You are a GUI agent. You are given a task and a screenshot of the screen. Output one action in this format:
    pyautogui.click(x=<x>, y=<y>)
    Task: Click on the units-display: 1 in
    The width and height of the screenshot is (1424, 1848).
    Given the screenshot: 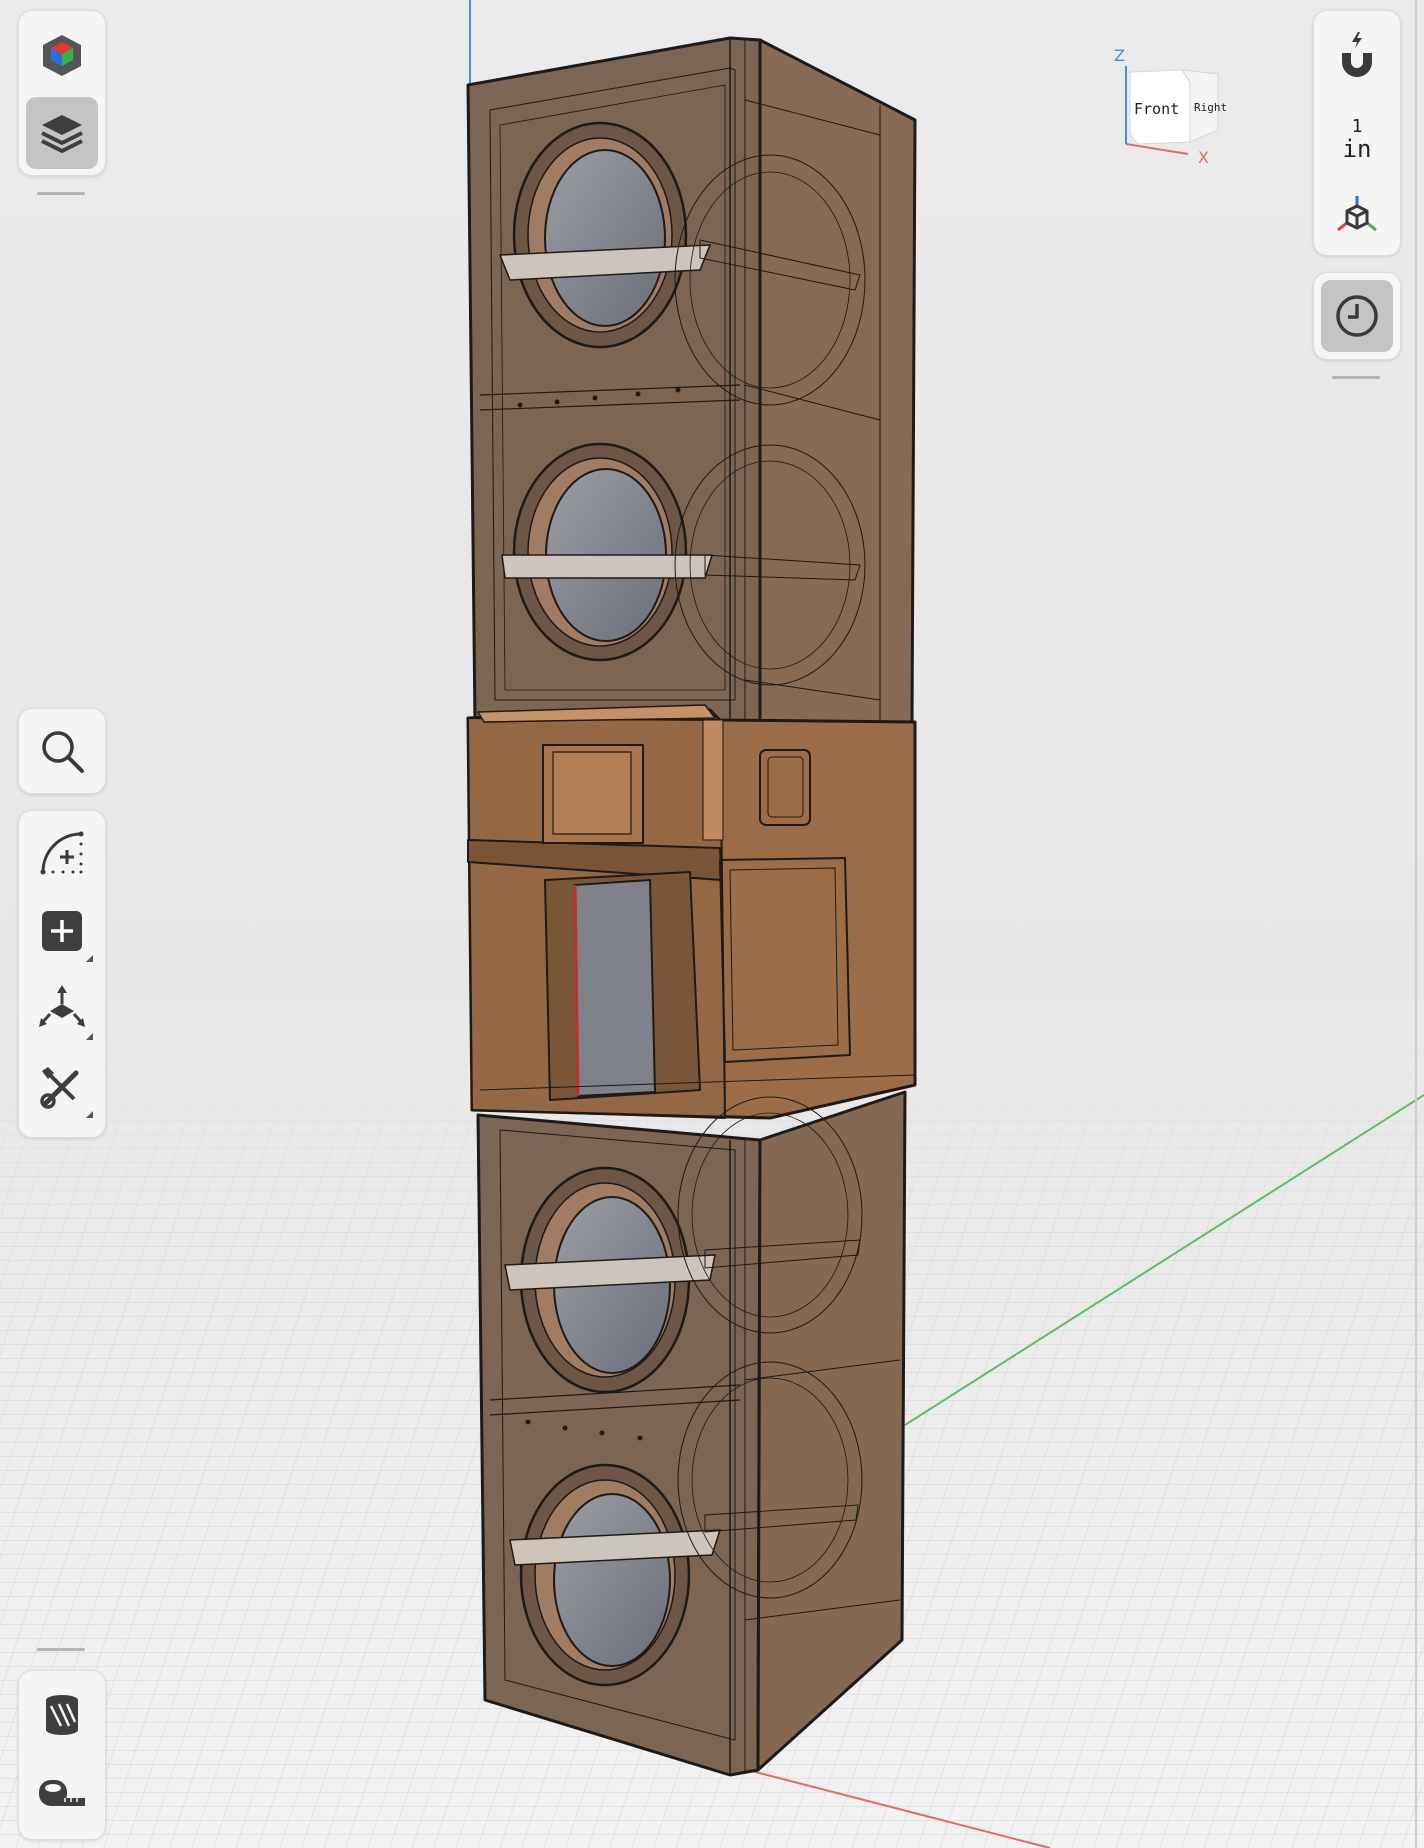 What is the action you would take?
    pyautogui.click(x=1357, y=141)
    